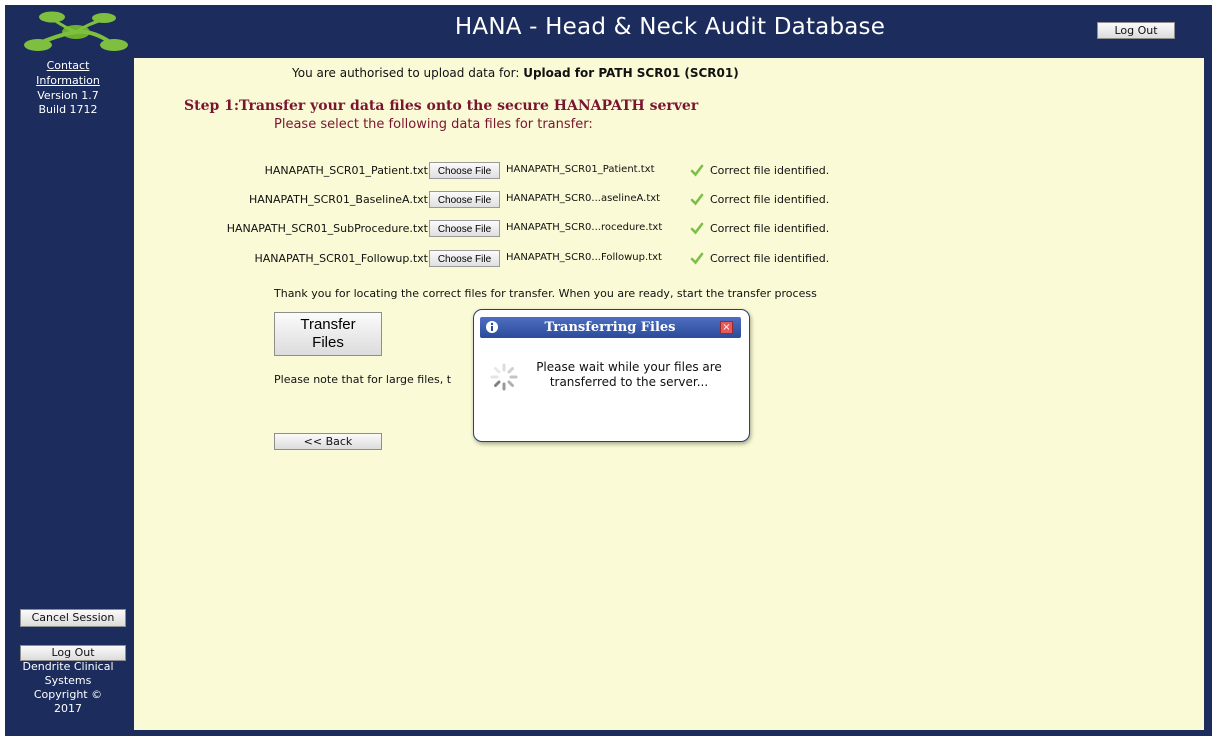  I want to click on page-title: HANA - Head & Neck Audit Database, so click(670, 27).